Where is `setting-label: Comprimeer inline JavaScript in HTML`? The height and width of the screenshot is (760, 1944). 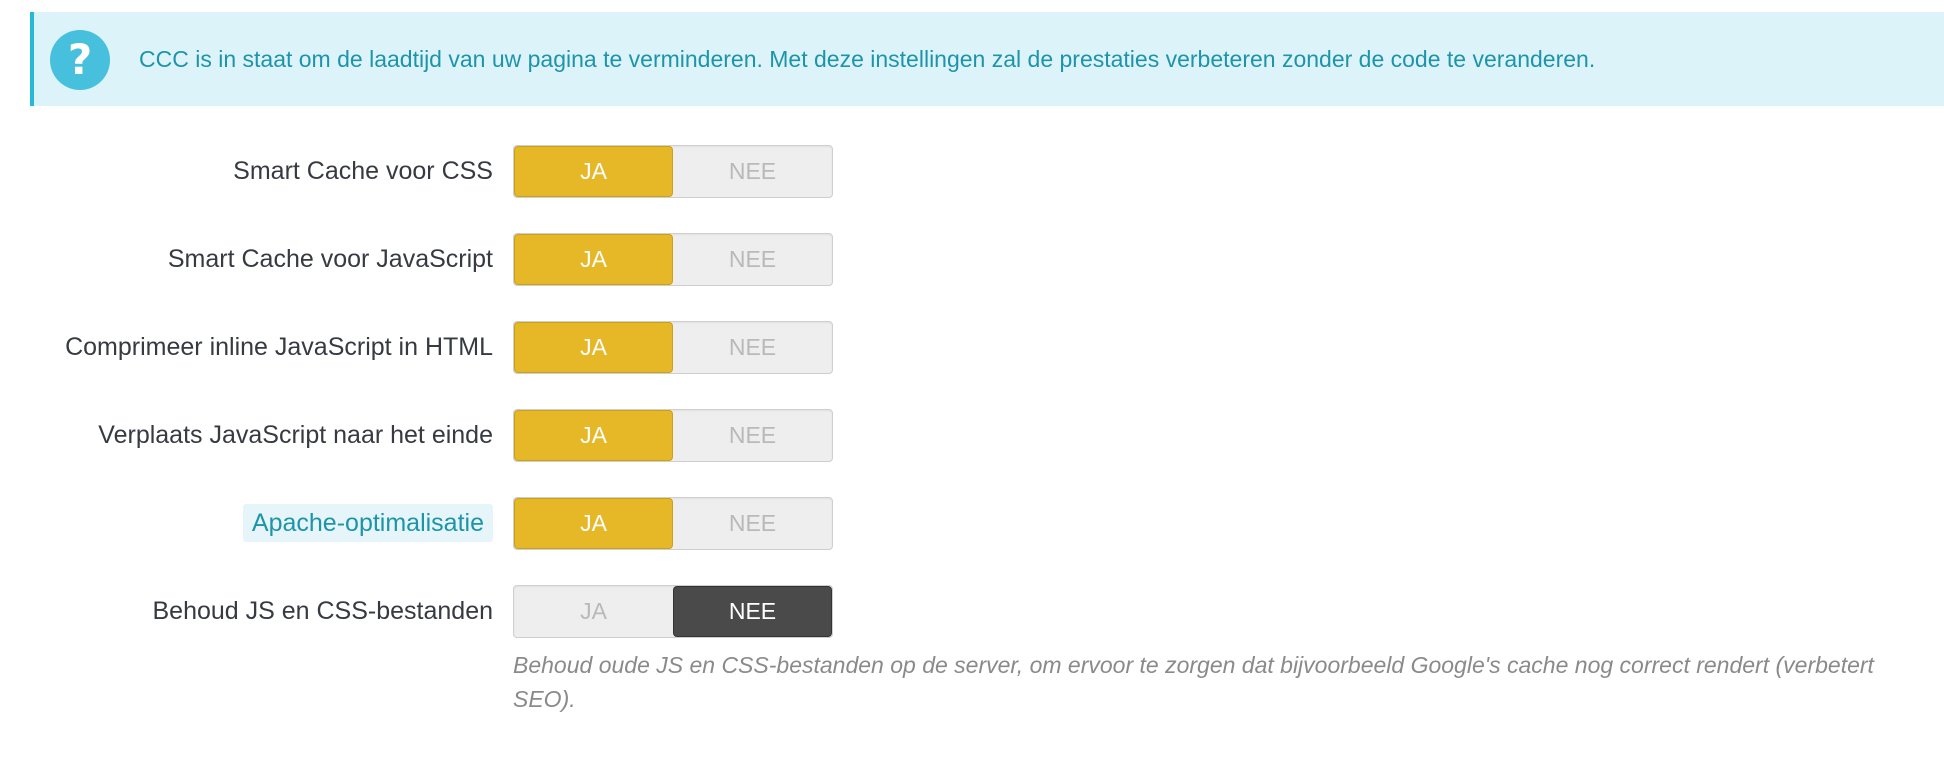 setting-label: Comprimeer inline JavaScript in HTML is located at coordinates (279, 347).